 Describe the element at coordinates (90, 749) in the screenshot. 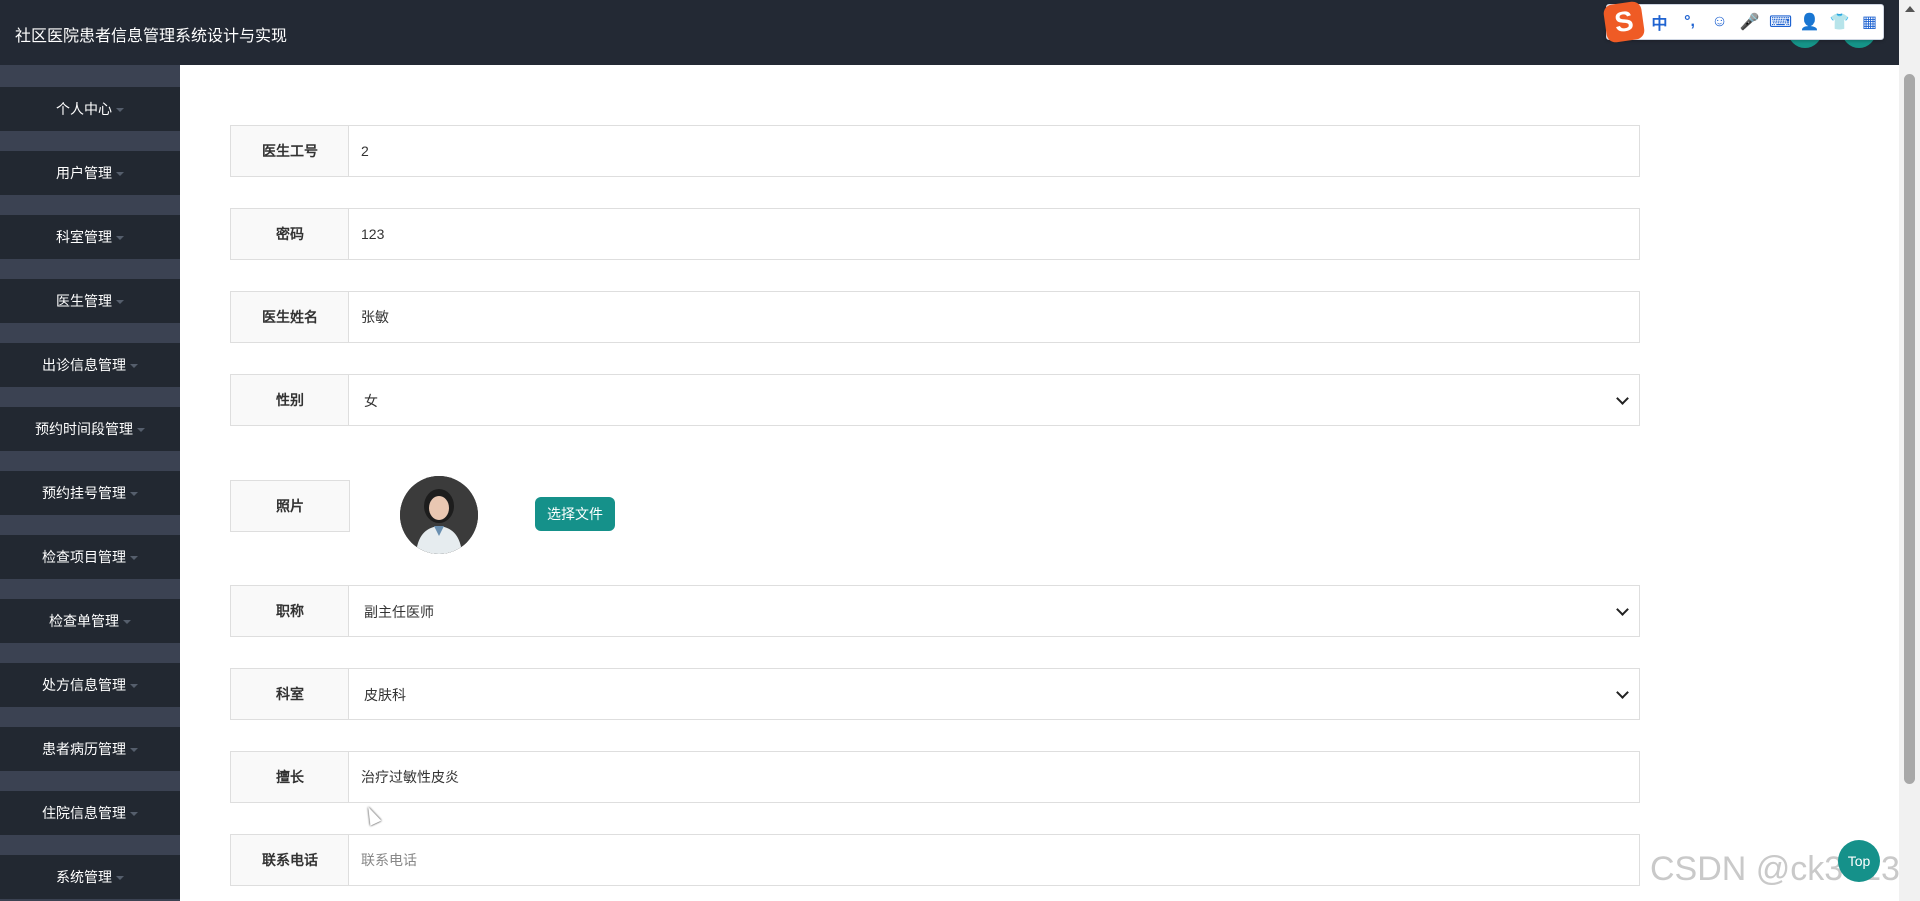

I see `sidebar-item-medical-record-management: 患者病历管理` at that location.